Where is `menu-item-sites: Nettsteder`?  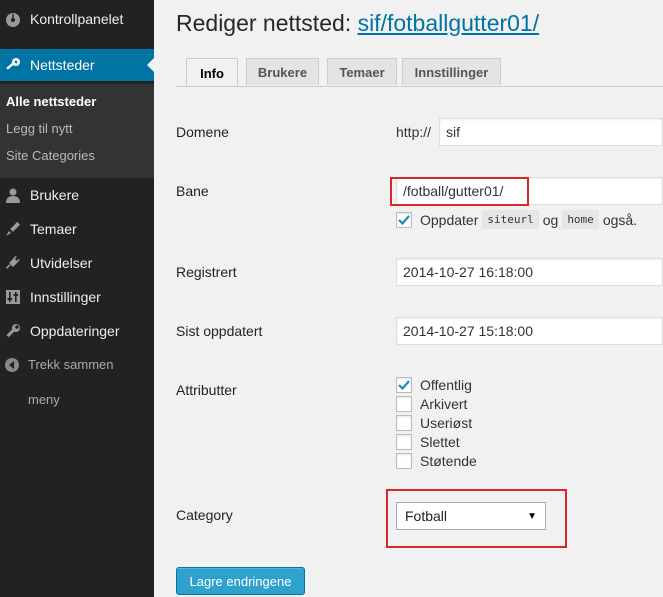
menu-item-sites: Nettsteder is located at coordinates (77, 65).